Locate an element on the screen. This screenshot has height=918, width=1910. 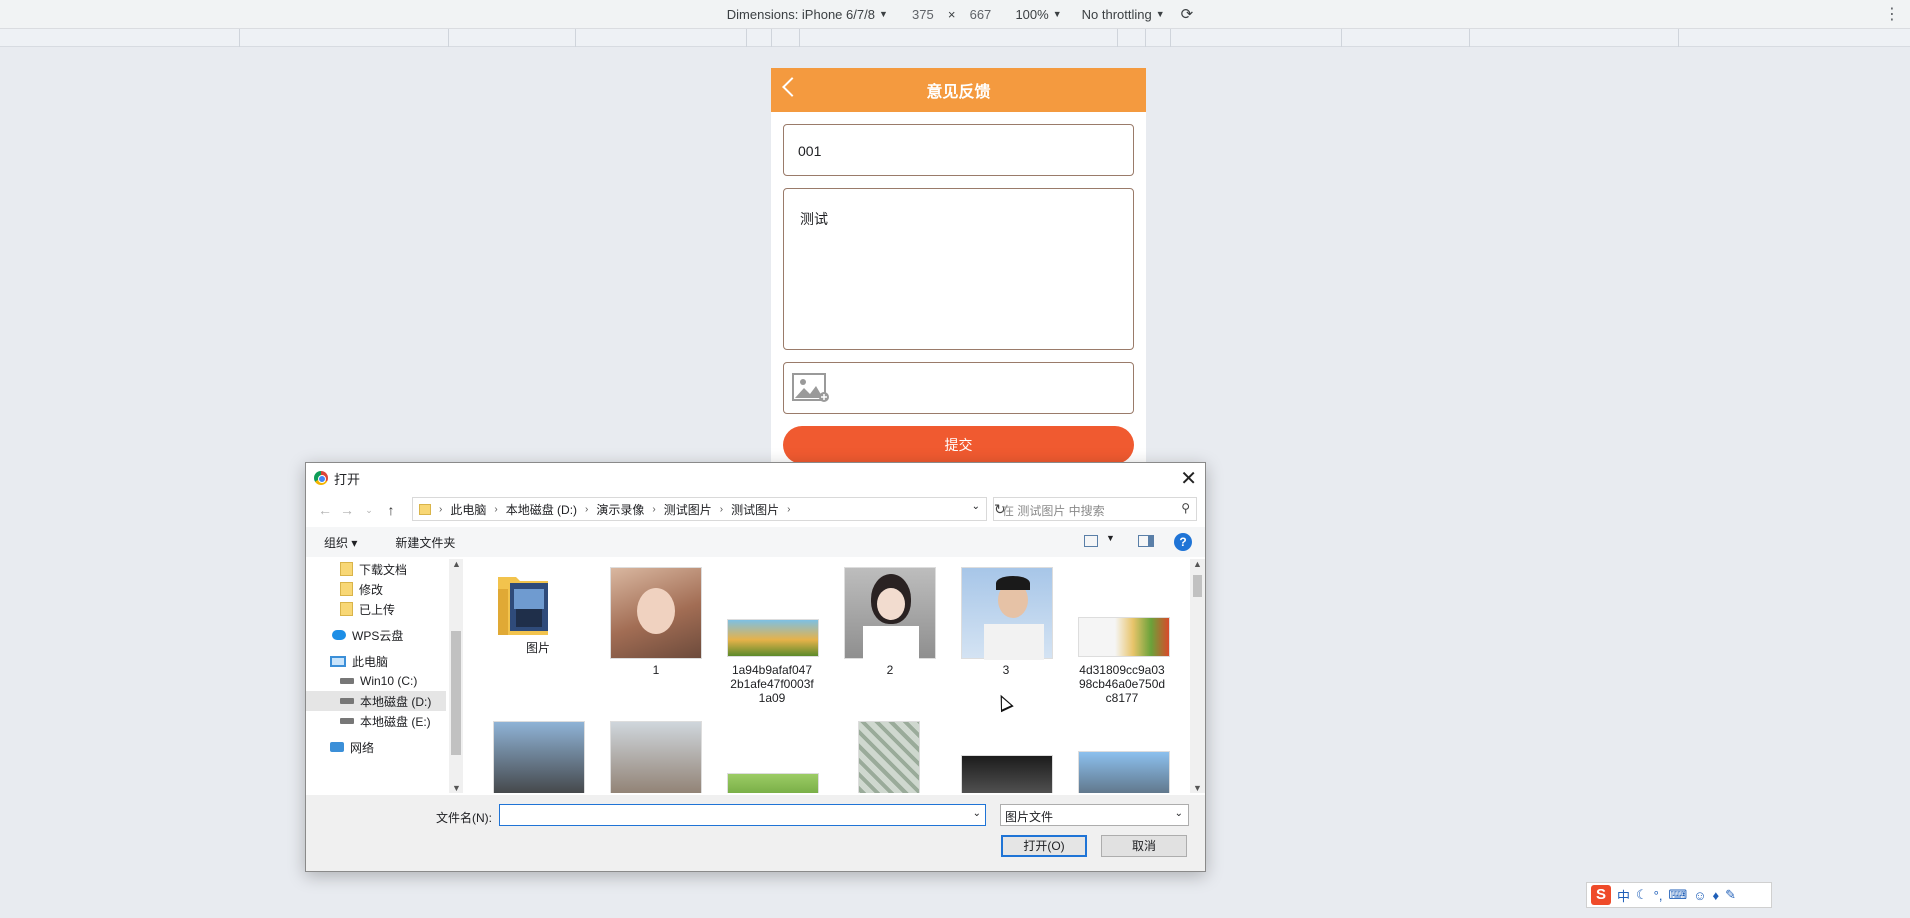
nav-item-this-pc: 此电脑 is located at coordinates (359, 661).